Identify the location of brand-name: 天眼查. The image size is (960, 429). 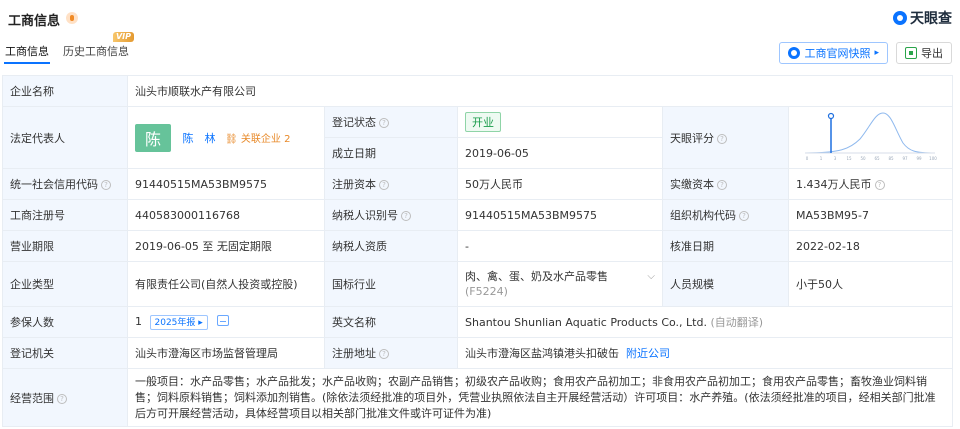
(931, 19).